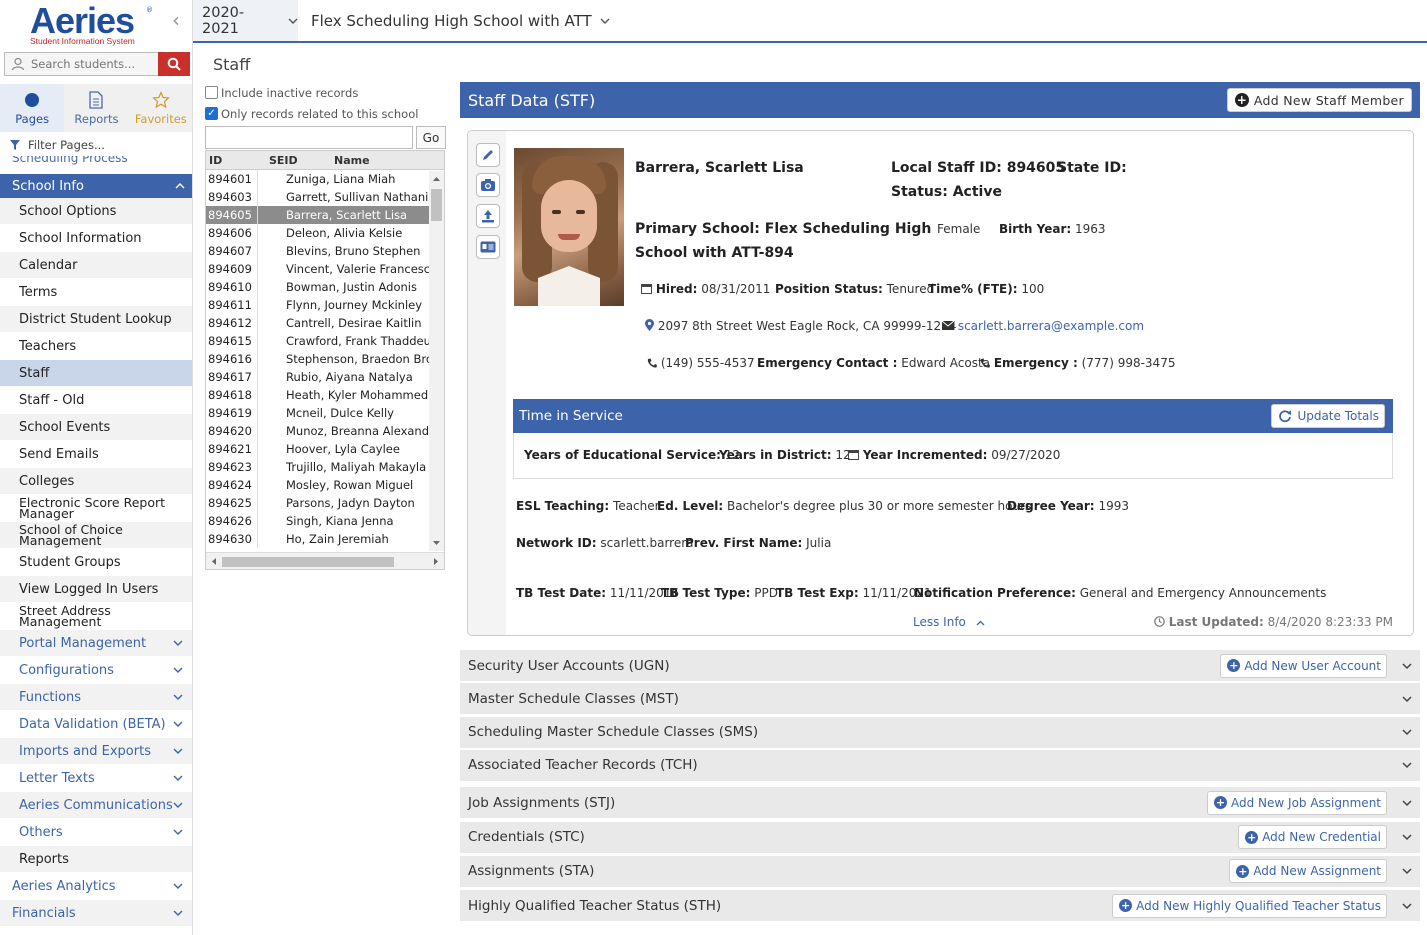 This screenshot has width=1427, height=935. I want to click on menu-item-colleges: Colleges, so click(96, 481).